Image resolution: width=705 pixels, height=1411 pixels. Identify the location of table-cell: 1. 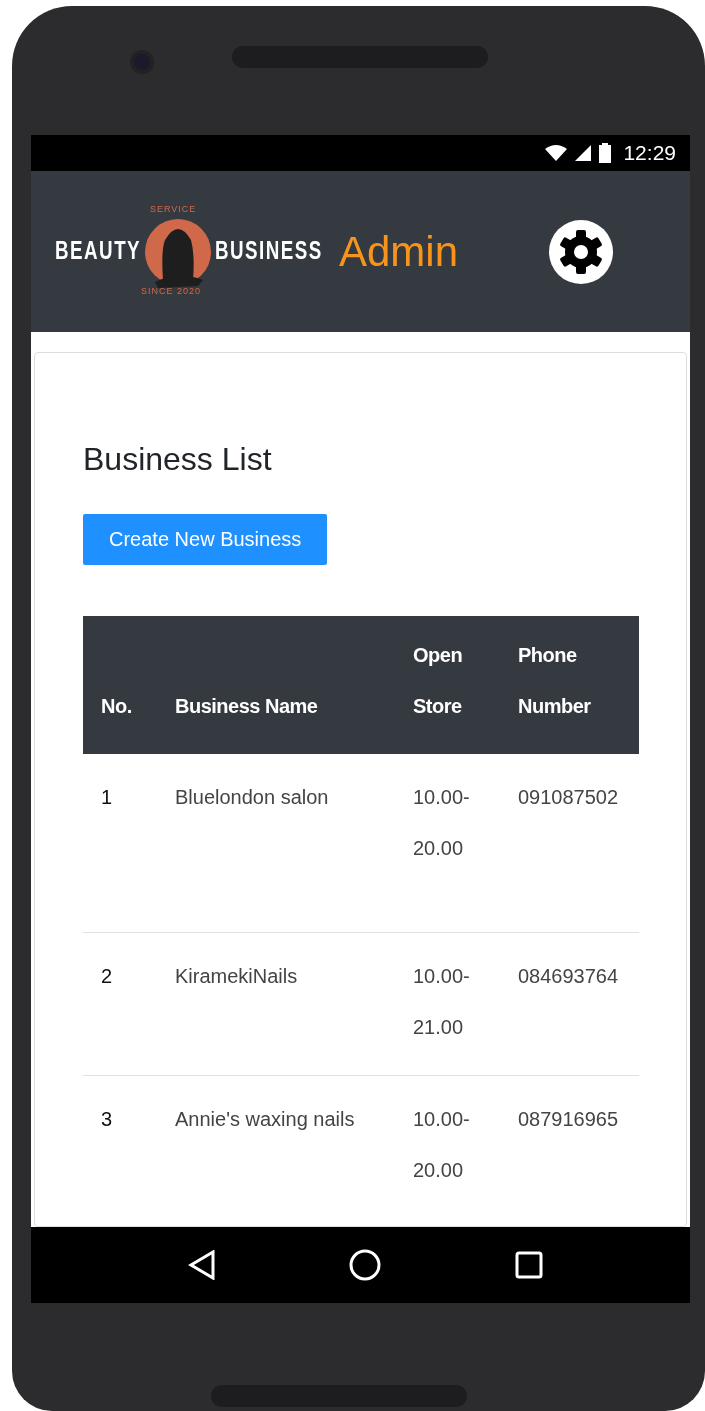
(129, 843).